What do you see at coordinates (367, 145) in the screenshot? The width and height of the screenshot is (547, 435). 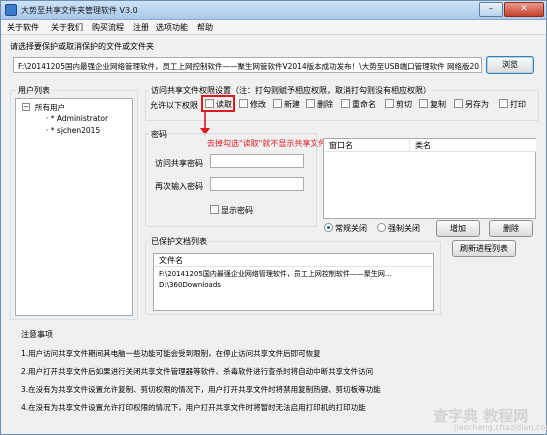 I see `window-name-header: 窗口名` at bounding box center [367, 145].